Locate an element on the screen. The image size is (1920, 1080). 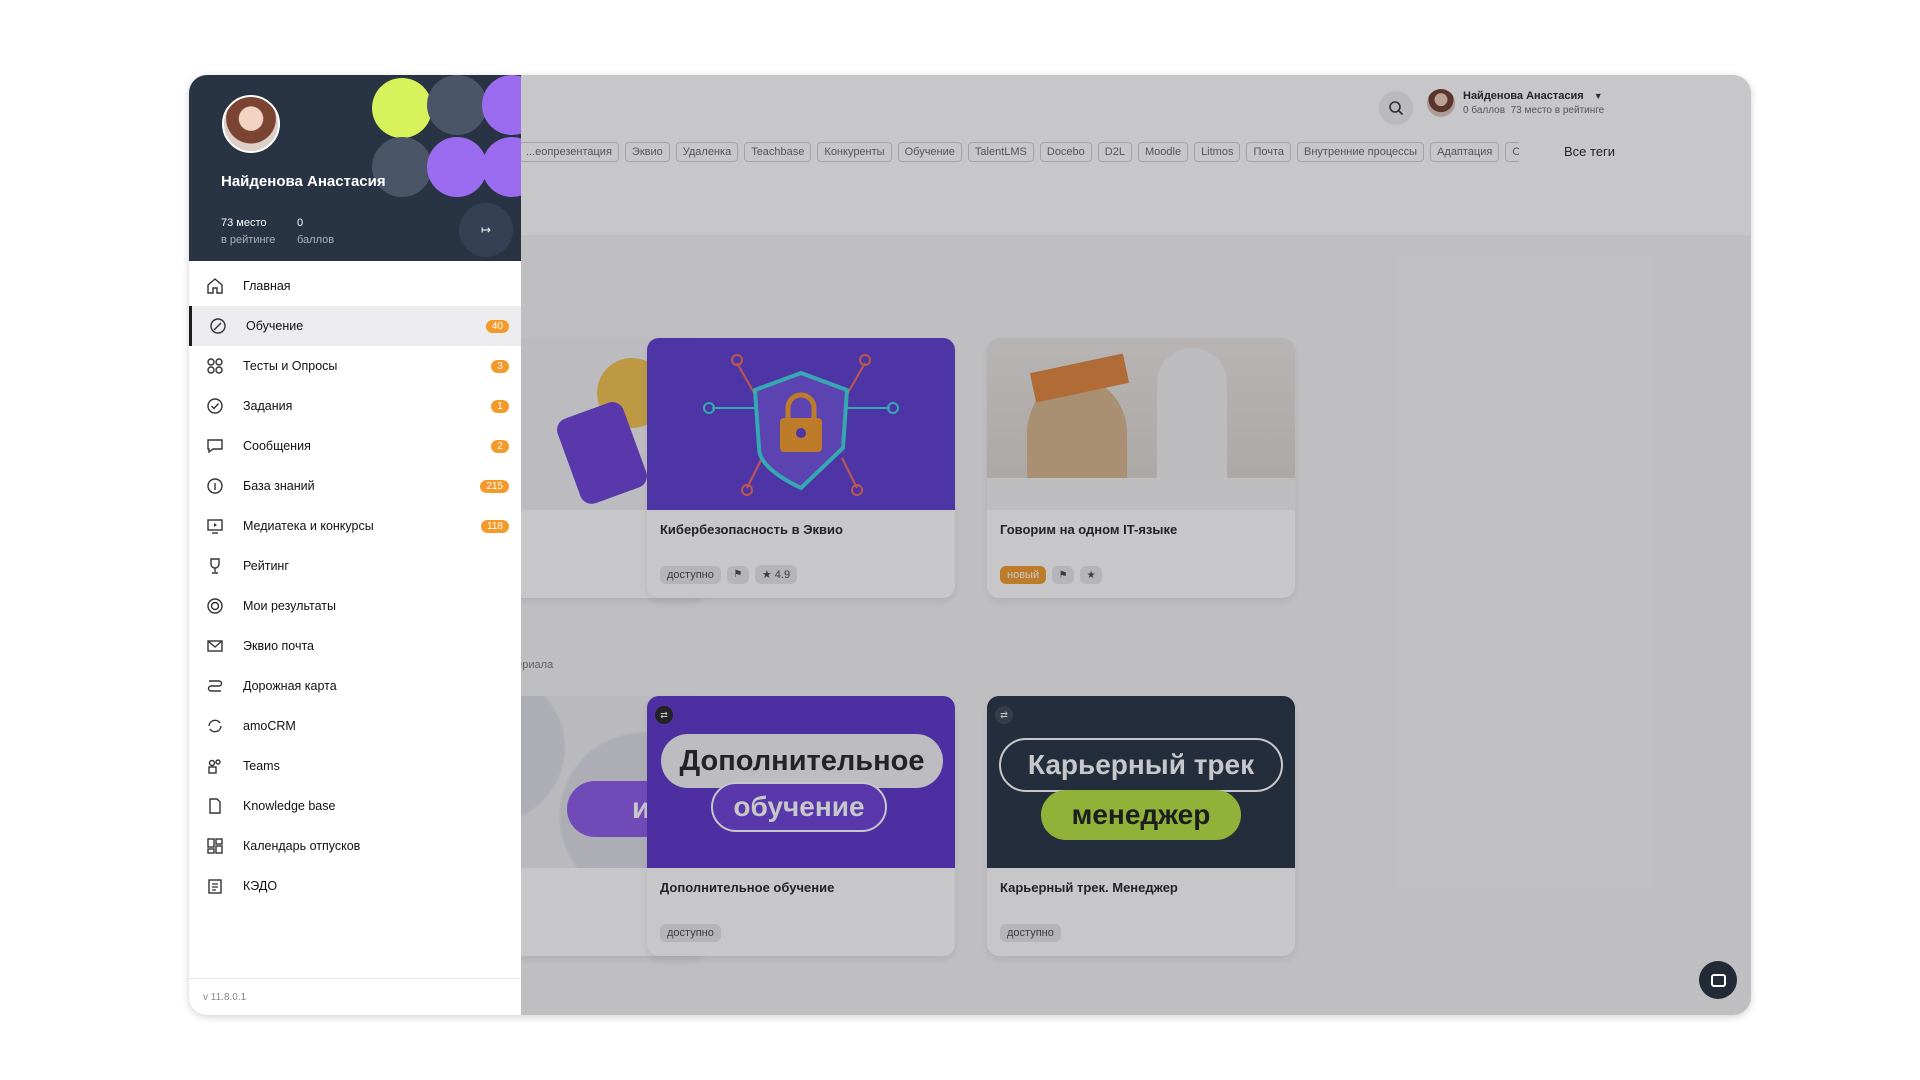
grid-icon is located at coordinates (215, 366).